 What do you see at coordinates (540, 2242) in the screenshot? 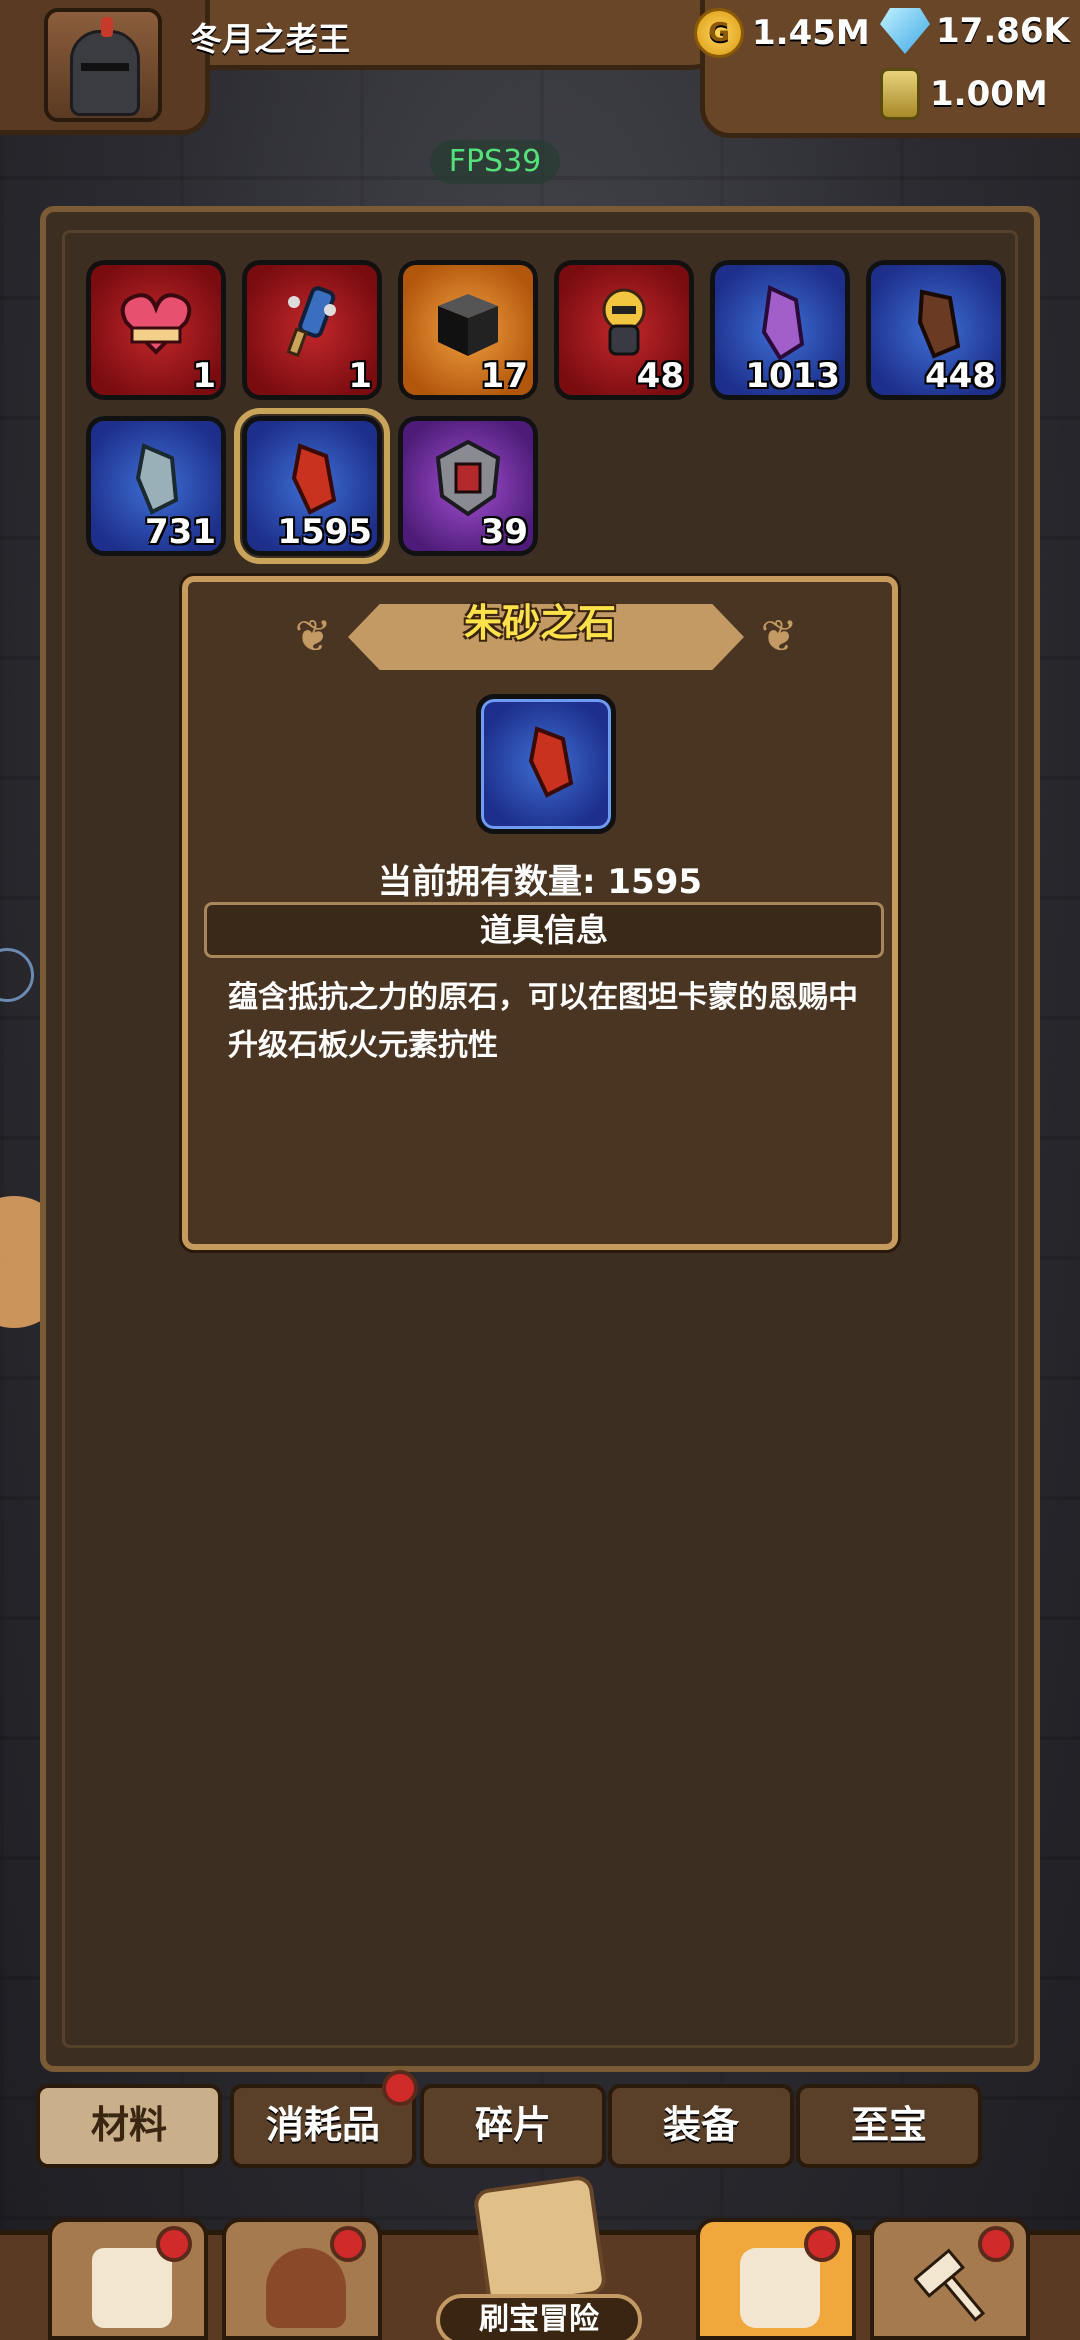
I see `treasure-map-icon` at bounding box center [540, 2242].